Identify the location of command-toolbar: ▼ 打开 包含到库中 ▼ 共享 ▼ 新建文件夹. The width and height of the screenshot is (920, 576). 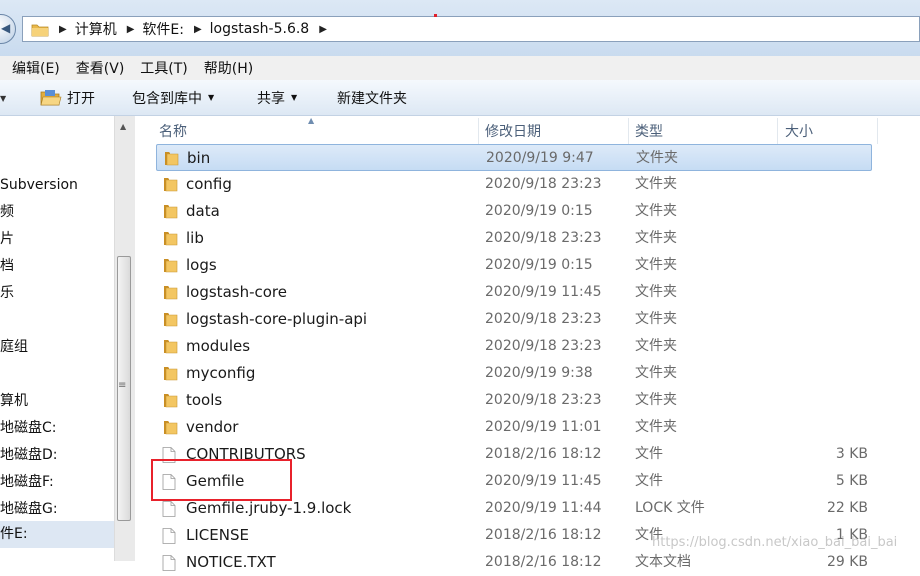
(460, 98).